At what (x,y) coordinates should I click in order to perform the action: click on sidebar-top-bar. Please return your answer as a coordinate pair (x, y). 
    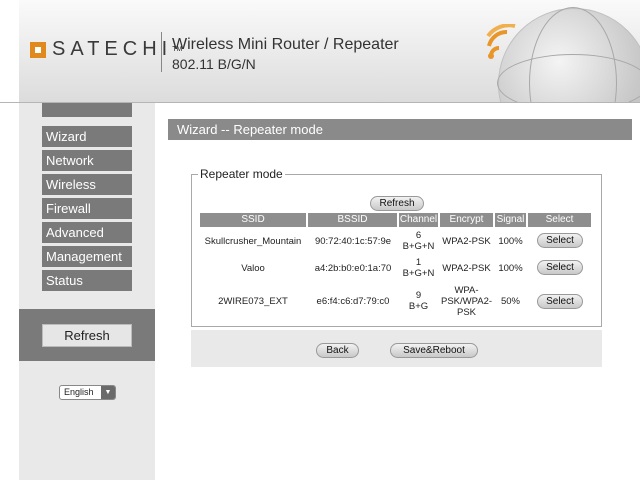
    Looking at the image, I should click on (87, 110).